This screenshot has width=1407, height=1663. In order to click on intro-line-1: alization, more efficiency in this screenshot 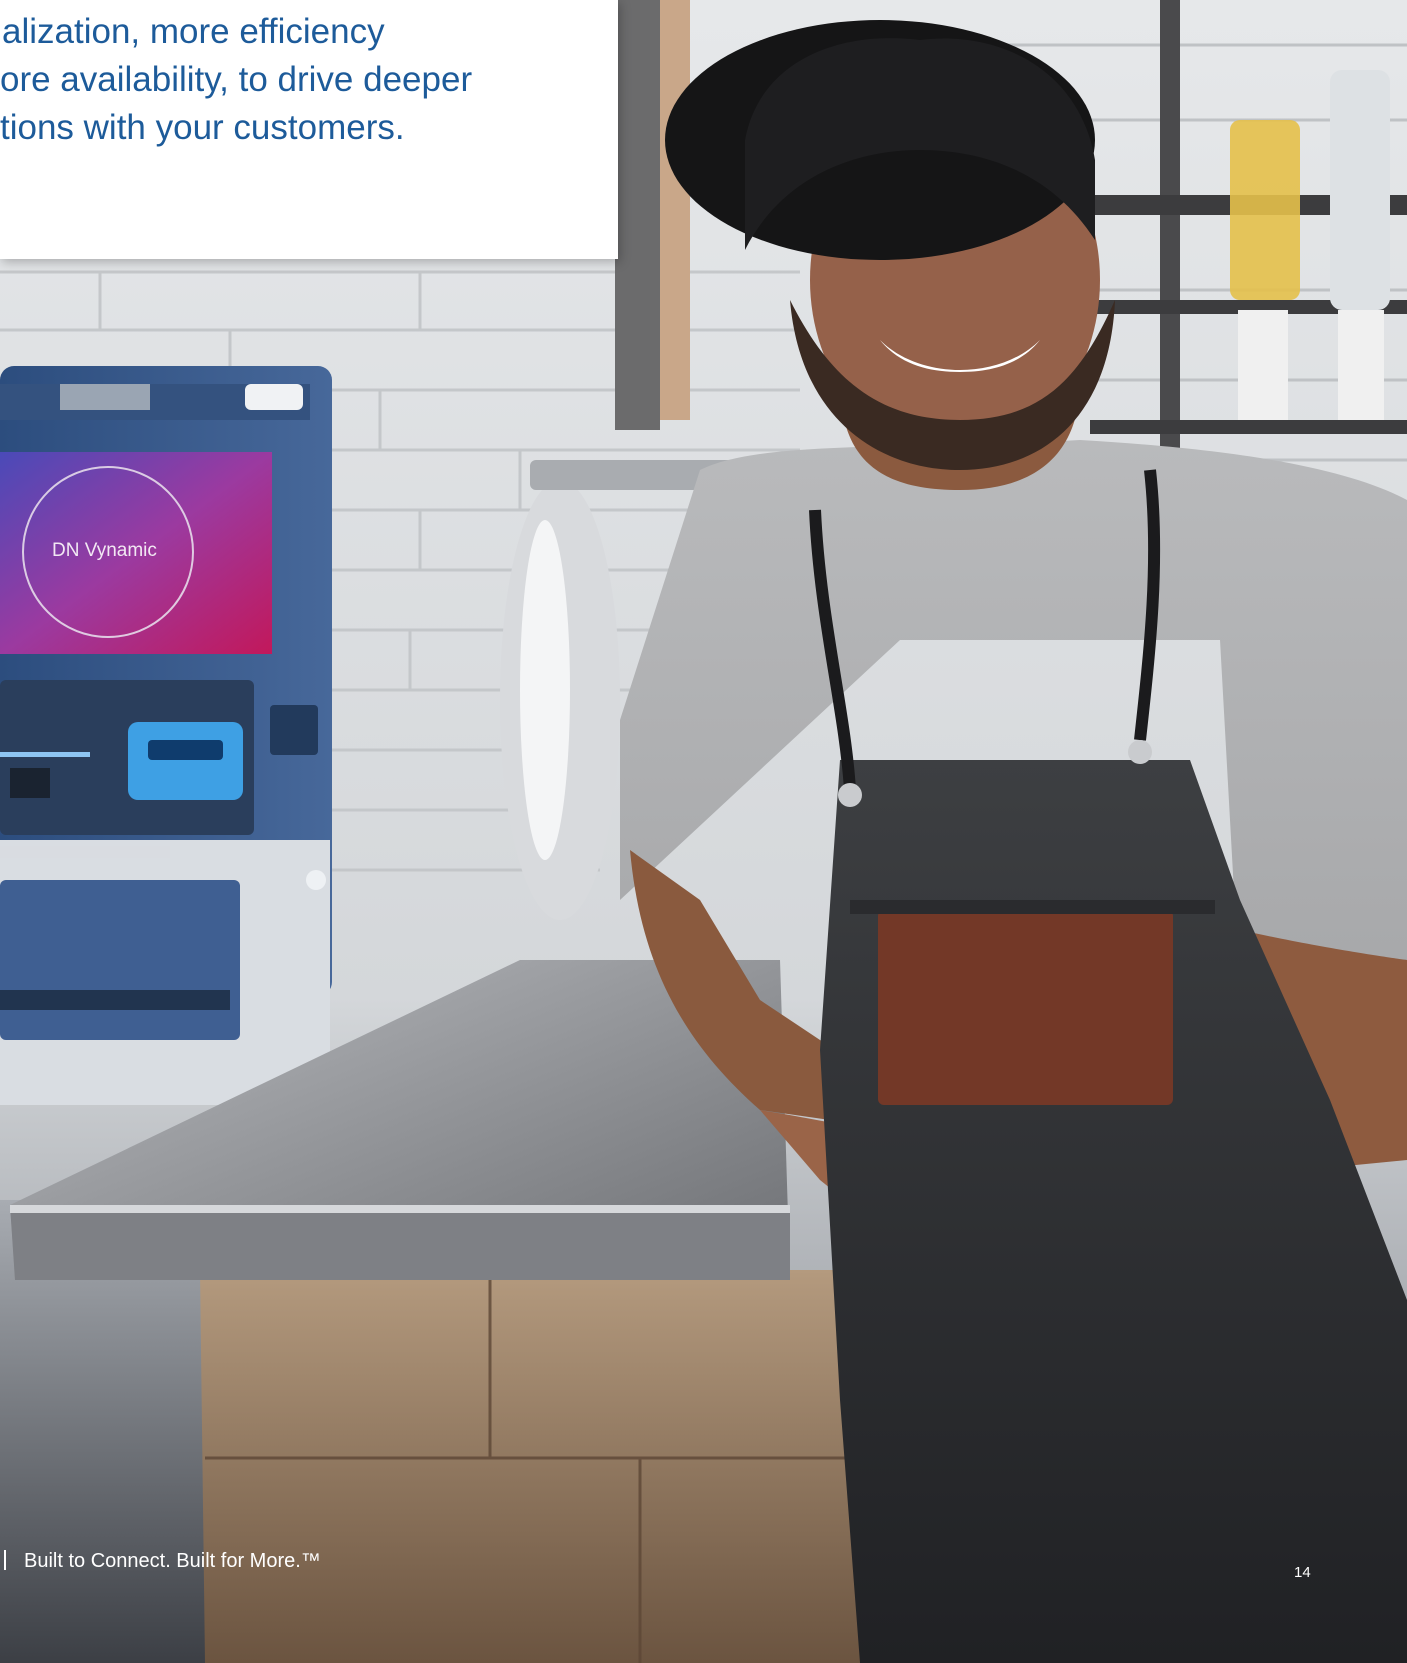, I will do `click(193, 31)`.